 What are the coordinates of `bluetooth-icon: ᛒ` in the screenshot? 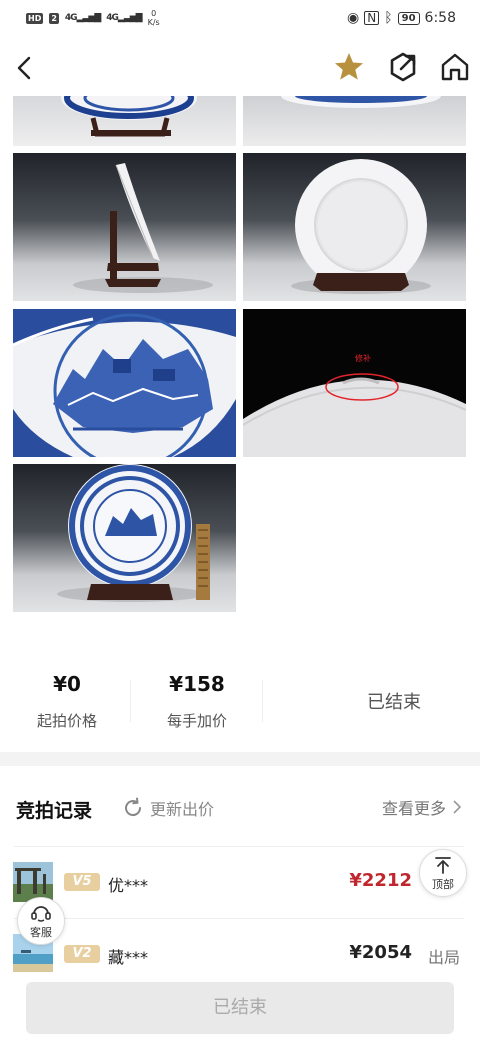 It's located at (388, 18).